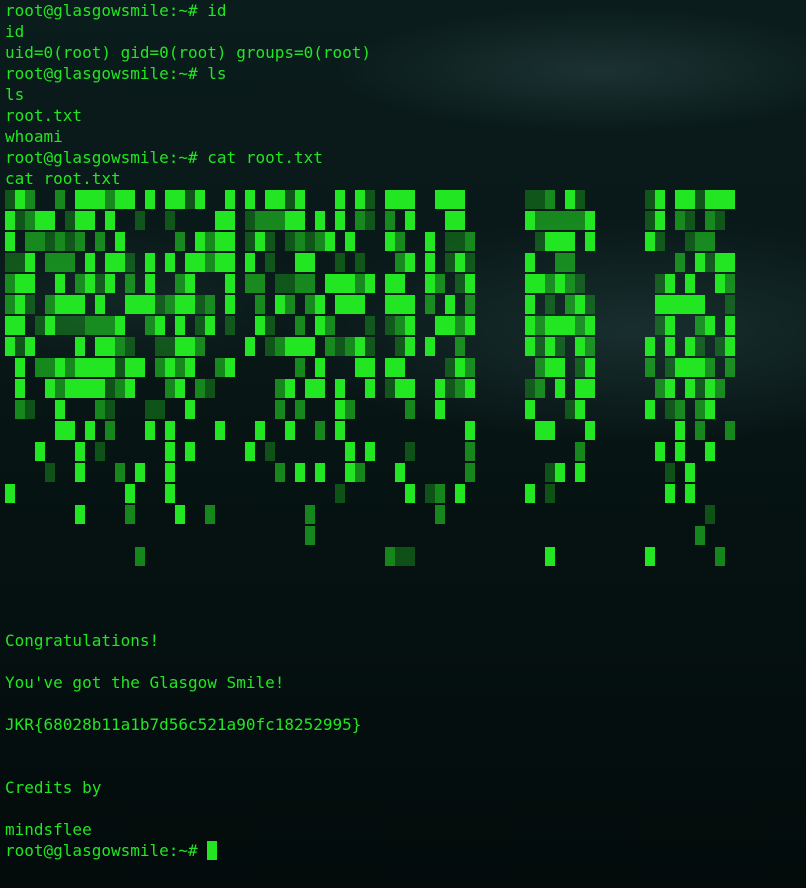  What do you see at coordinates (116, 10) in the screenshot?
I see `terminal-line: root@glasgowsmile:~# id` at bounding box center [116, 10].